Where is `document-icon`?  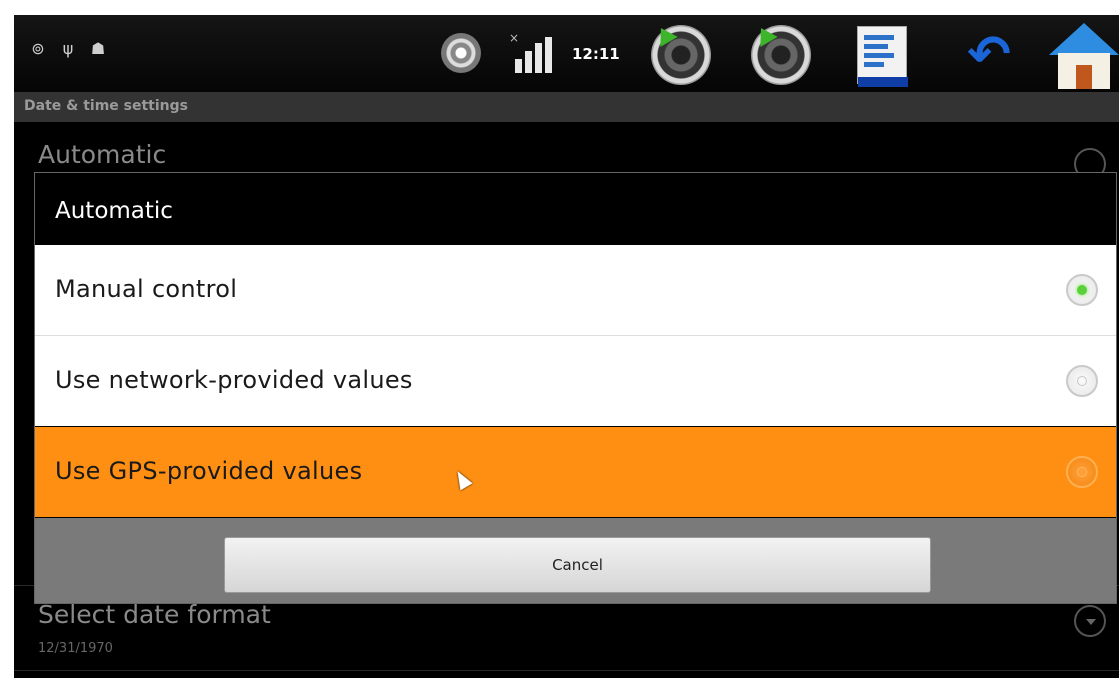 document-icon is located at coordinates (882, 56).